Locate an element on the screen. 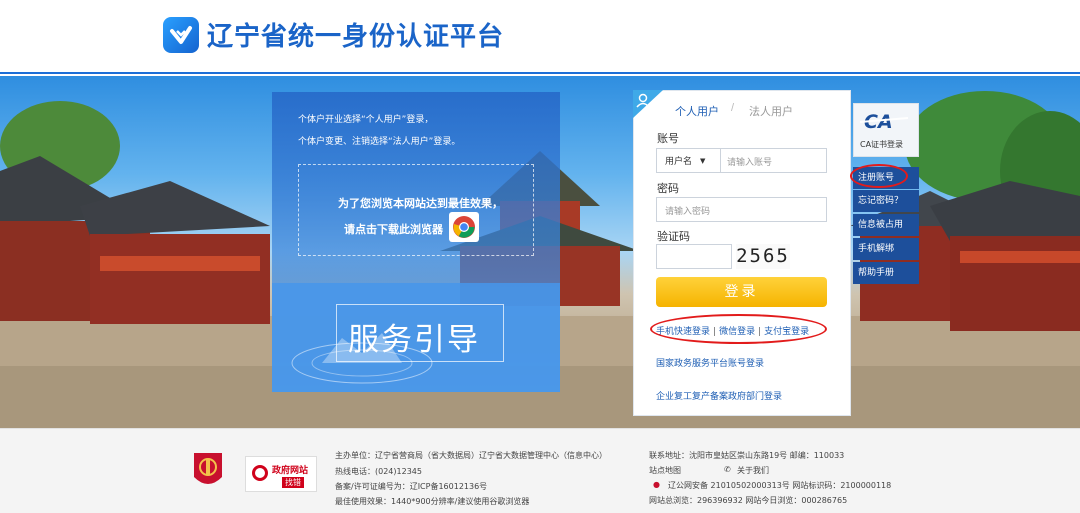 The height and width of the screenshot is (513, 1080). caret-down-icon: ▼ is located at coordinates (703, 160).